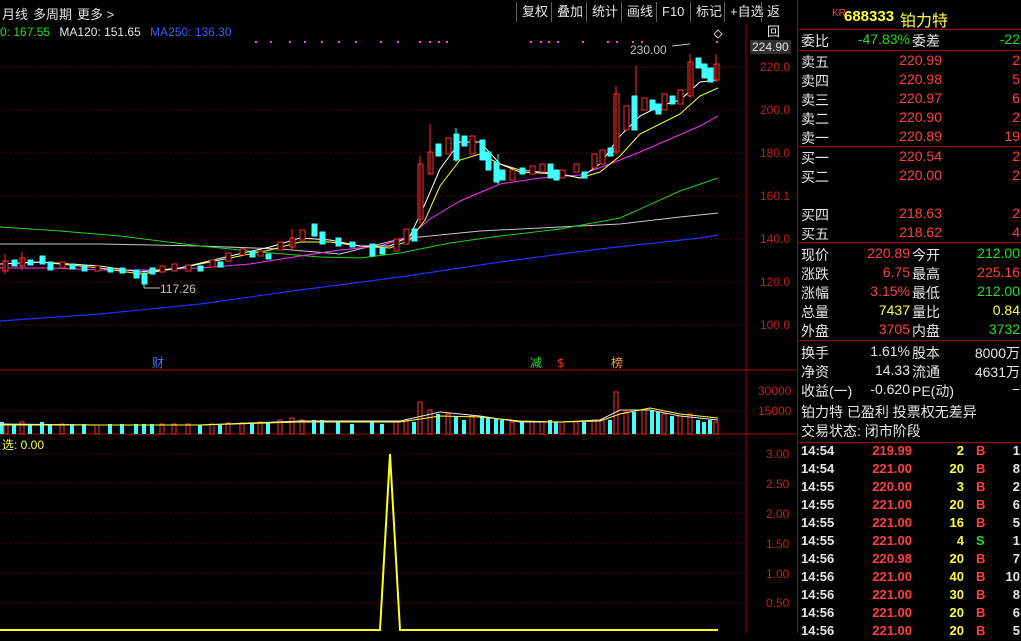  Describe the element at coordinates (536, 363) in the screenshot. I see `event-mark-reduce: 减` at that location.